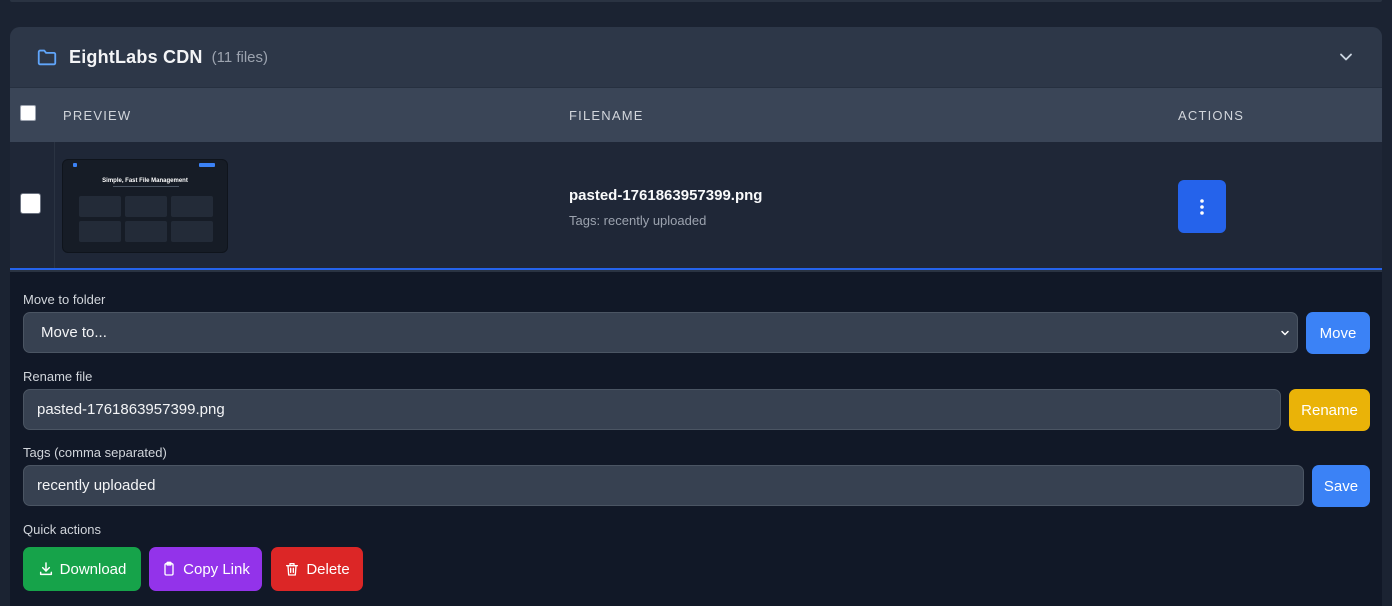 This screenshot has width=1392, height=606. Describe the element at coordinates (146, 186) in the screenshot. I see `thumbnail-subtitle` at that location.